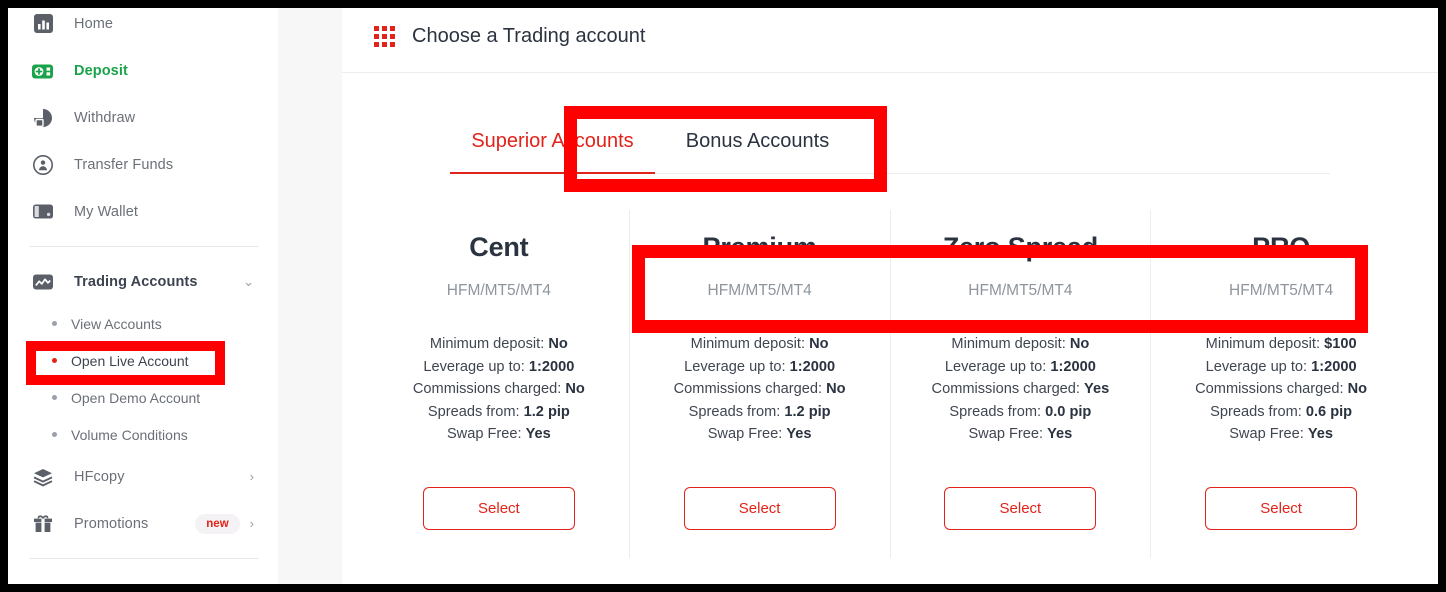  What do you see at coordinates (1281, 412) in the screenshot?
I see `spec-spreads: Spreads from: 0.6 pip` at bounding box center [1281, 412].